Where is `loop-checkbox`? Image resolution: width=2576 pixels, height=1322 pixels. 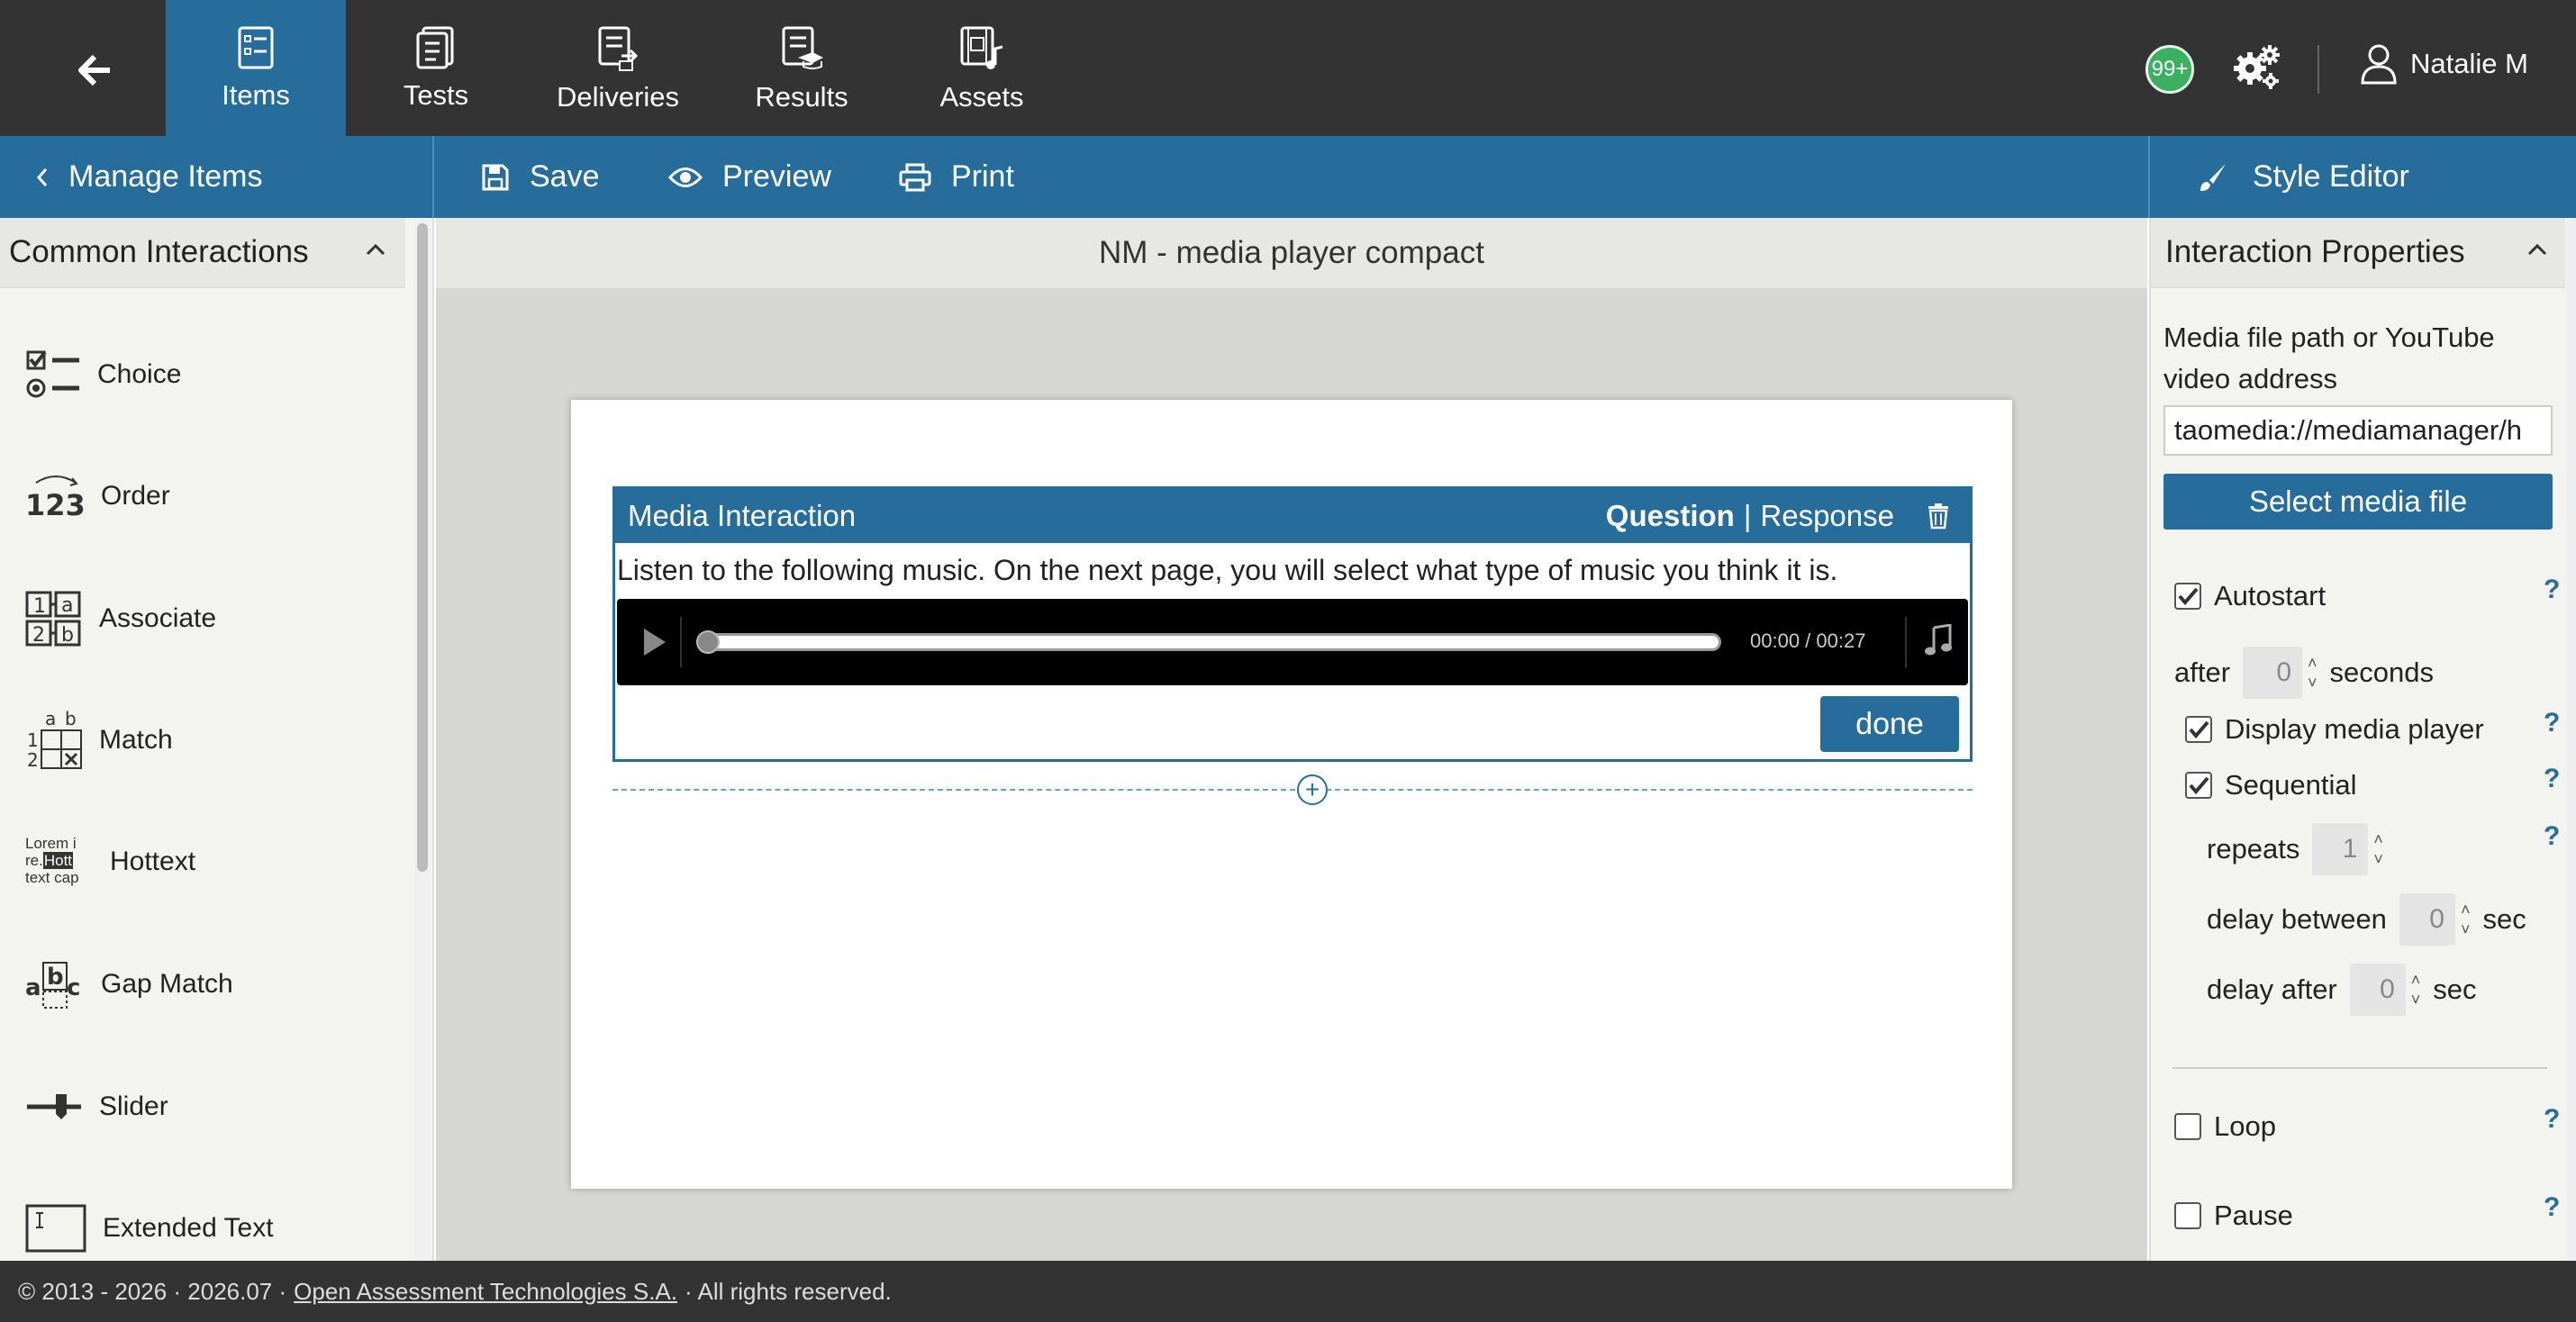 loop-checkbox is located at coordinates (2187, 1126).